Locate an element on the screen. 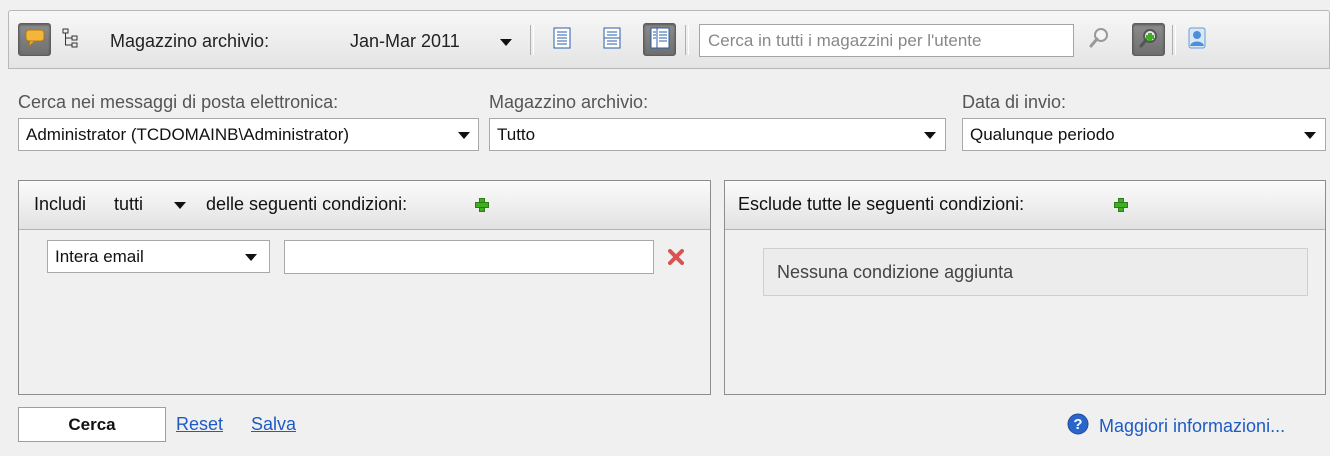  chat-view-button is located at coordinates (34, 39).